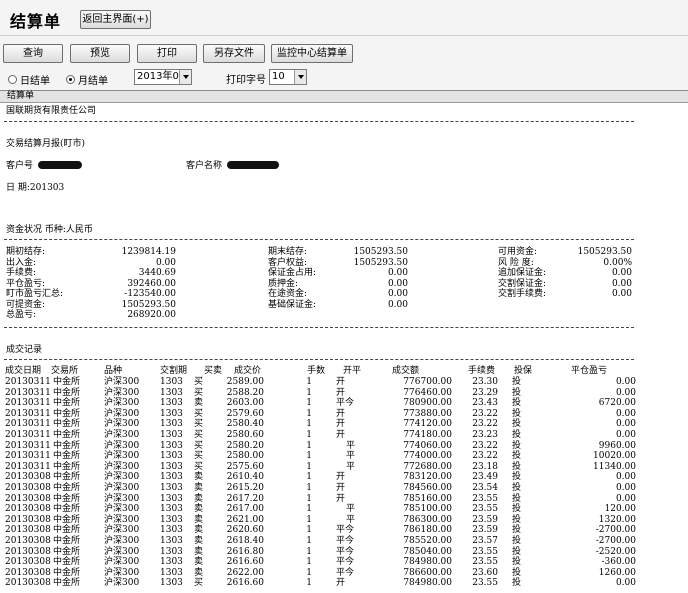  I want to click on funds-label: 基础保证金:, so click(292, 304).